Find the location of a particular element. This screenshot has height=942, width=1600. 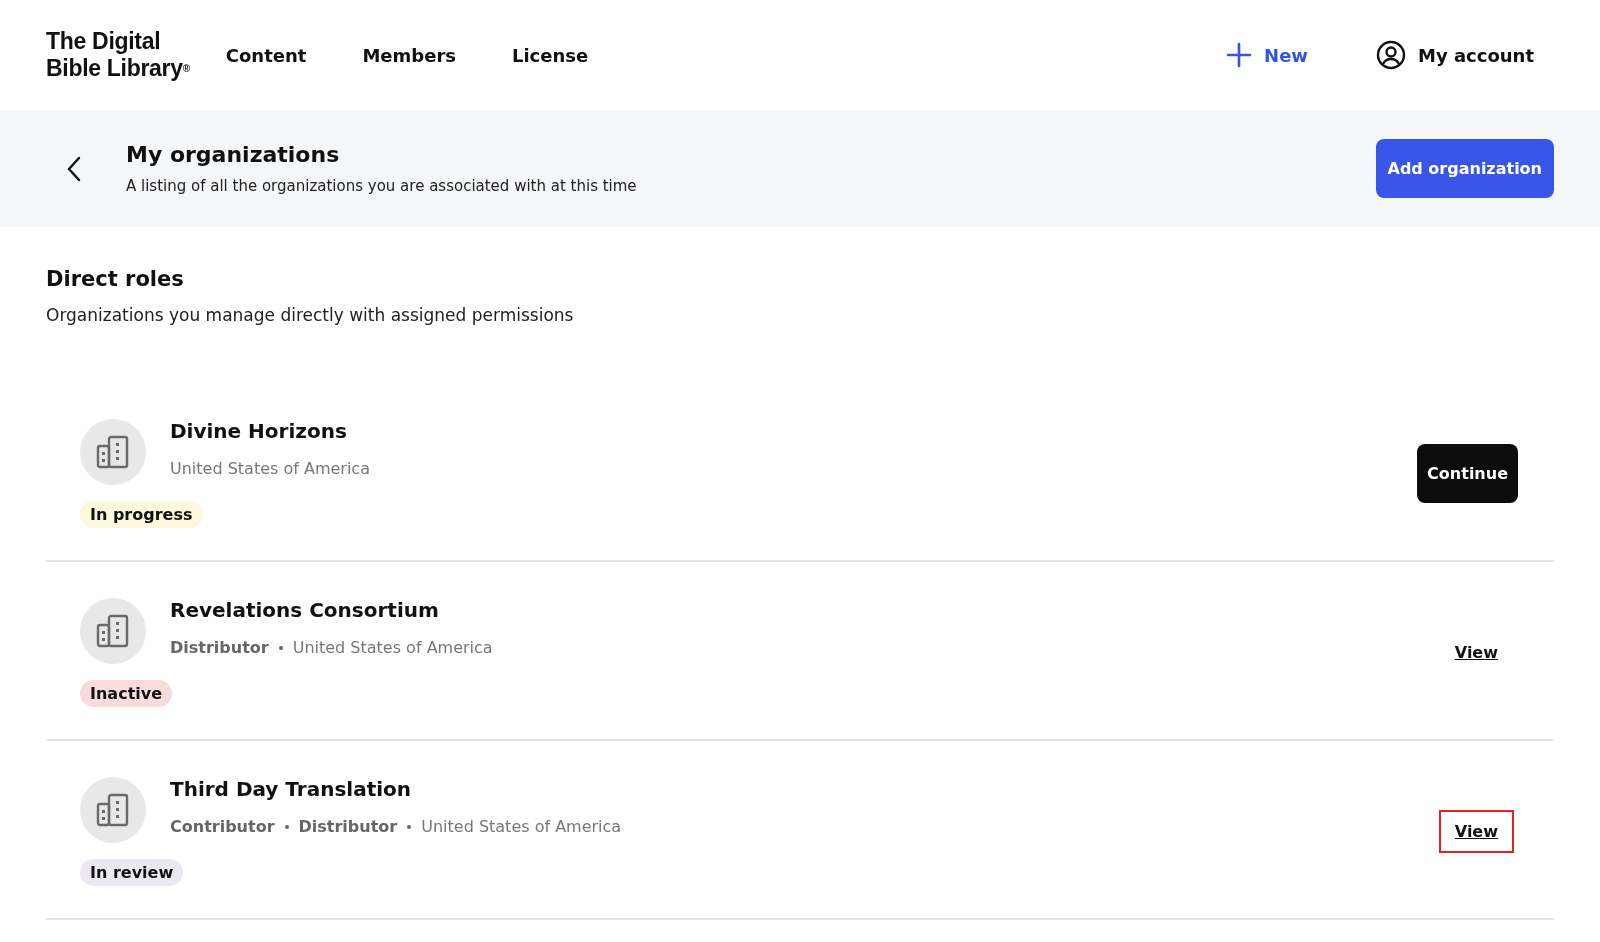

status-badge: In review is located at coordinates (132, 872).